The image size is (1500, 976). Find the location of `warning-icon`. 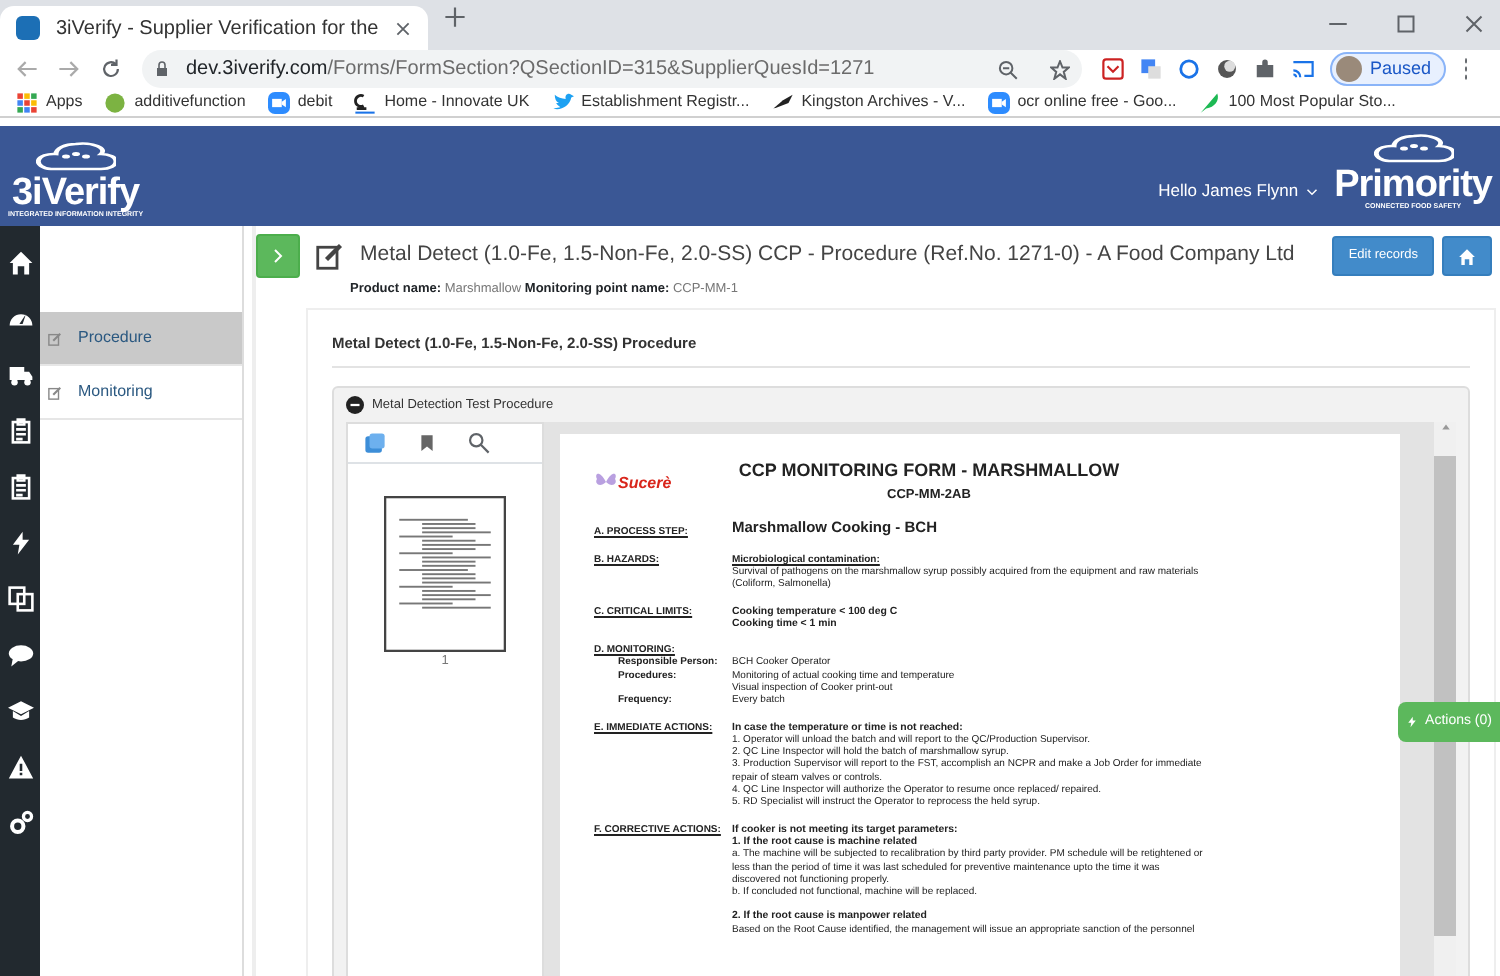

warning-icon is located at coordinates (20, 766).